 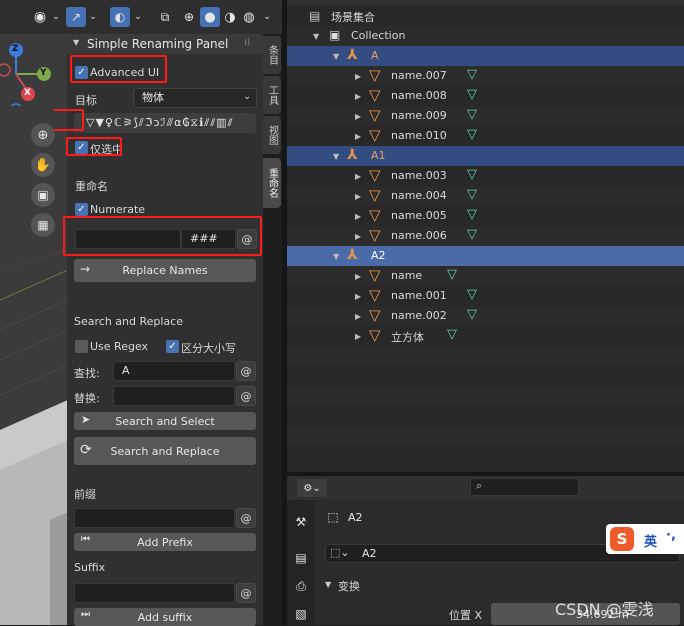 I want to click on replace-input, so click(x=174, y=396).